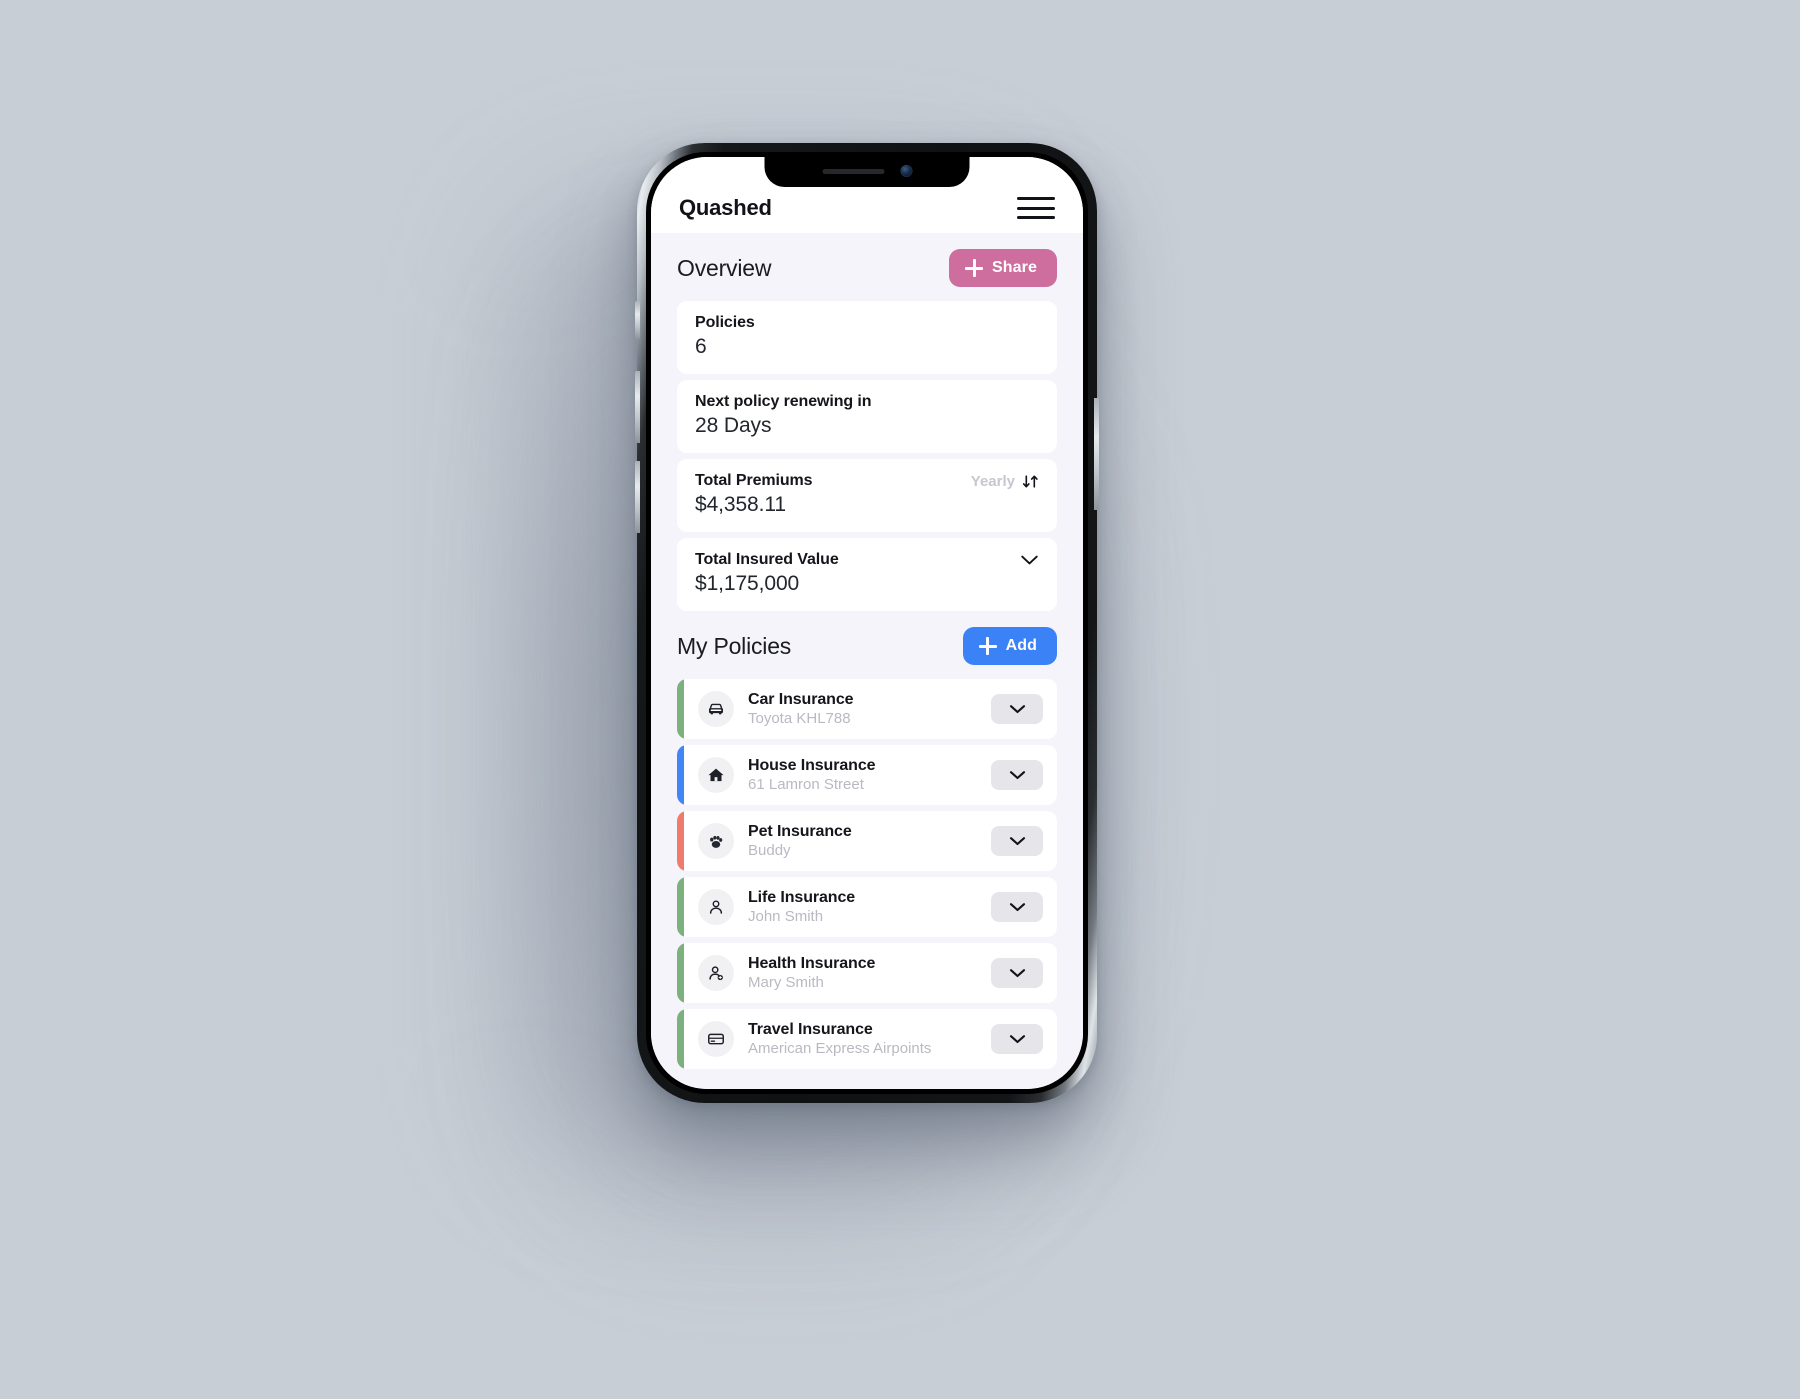  Describe the element at coordinates (806, 784) in the screenshot. I see `policy-subtitle: 61 Lamron Street` at that location.